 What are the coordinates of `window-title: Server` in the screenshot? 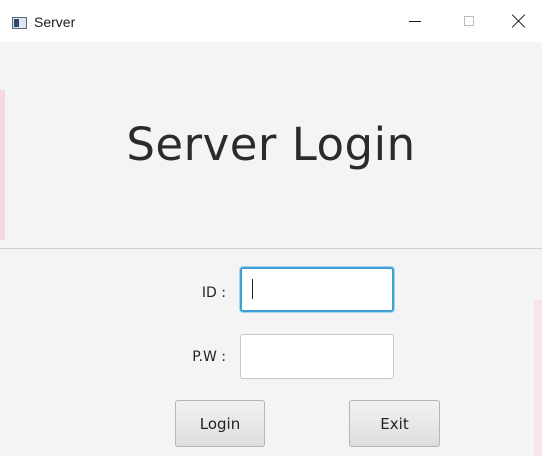 It's located at (55, 22).